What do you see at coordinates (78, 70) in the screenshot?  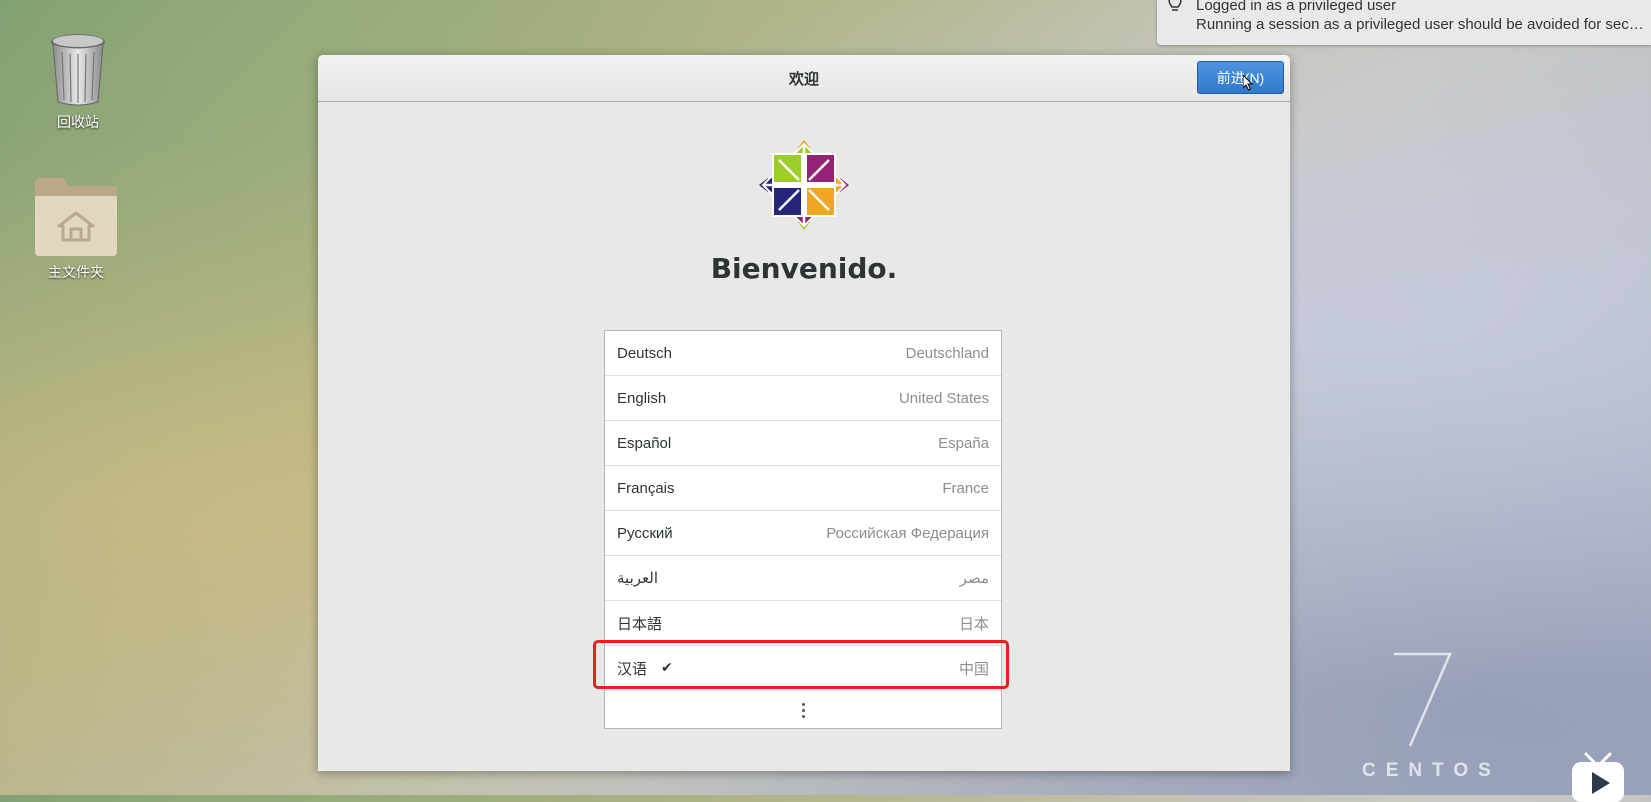 I see `trash-icon` at bounding box center [78, 70].